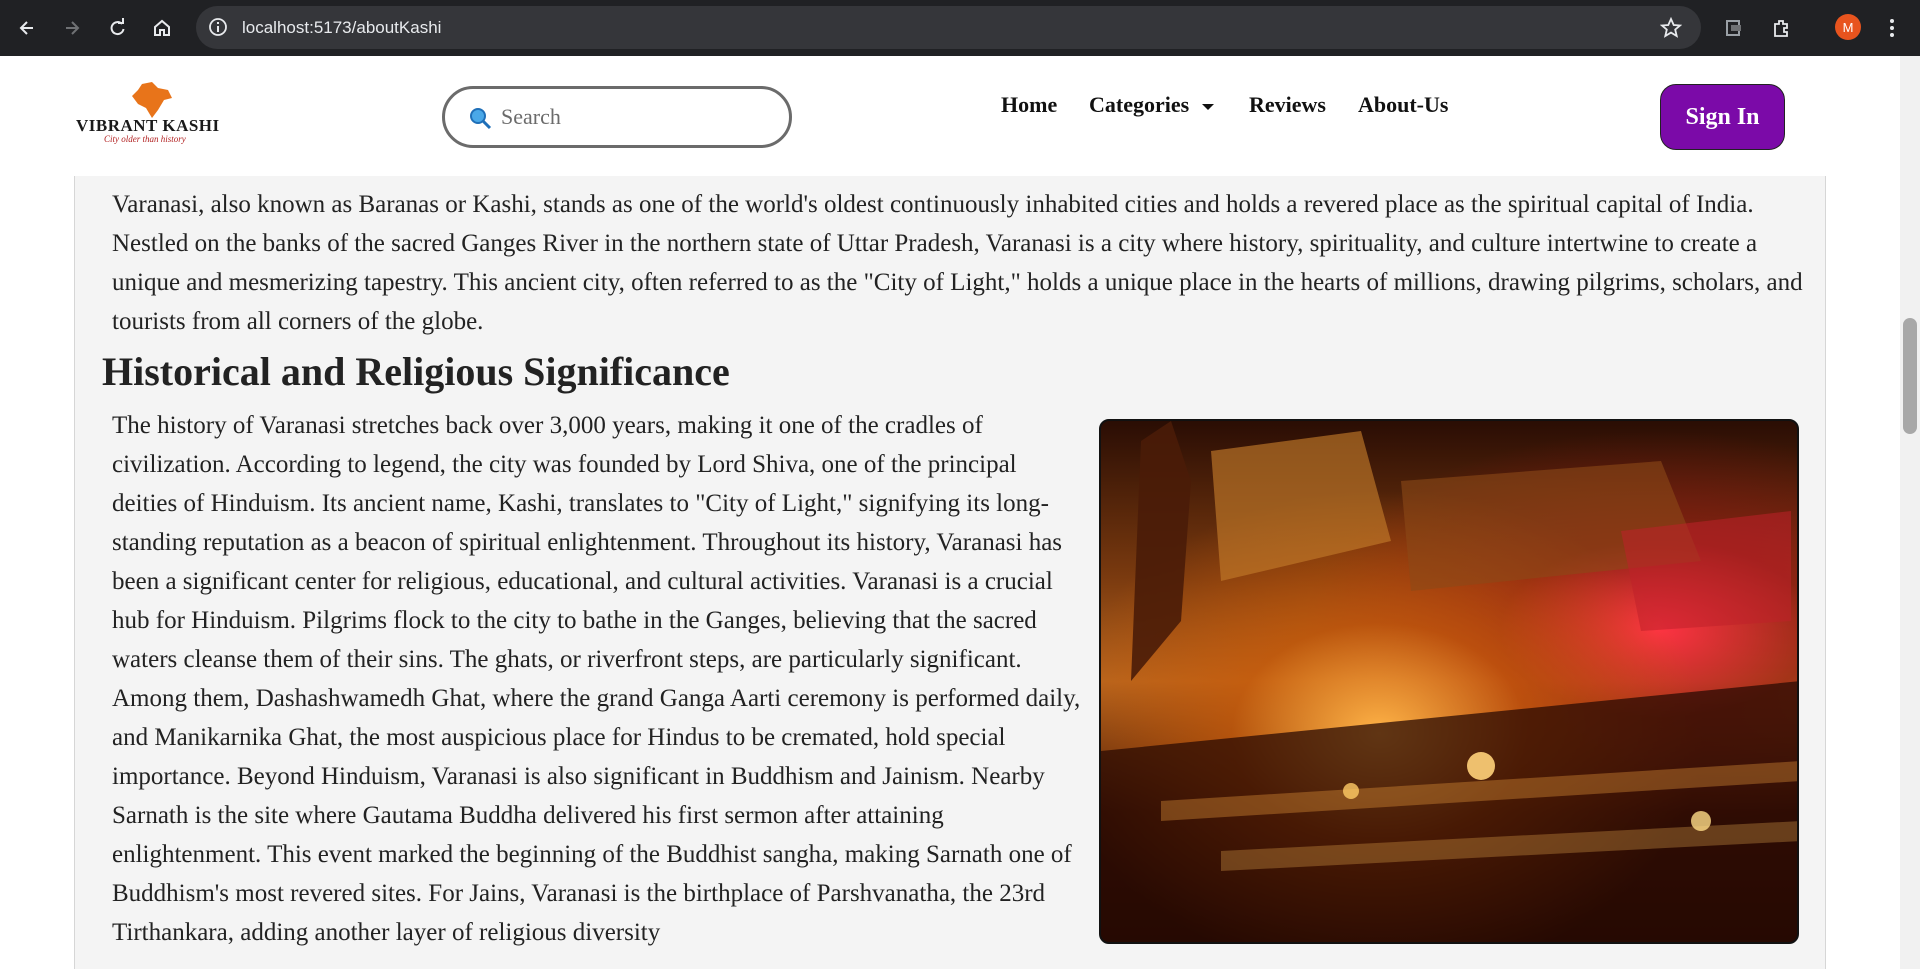 This screenshot has height=969, width=1920. I want to click on url-text: localhost:5173/aboutKashi, so click(341, 28).